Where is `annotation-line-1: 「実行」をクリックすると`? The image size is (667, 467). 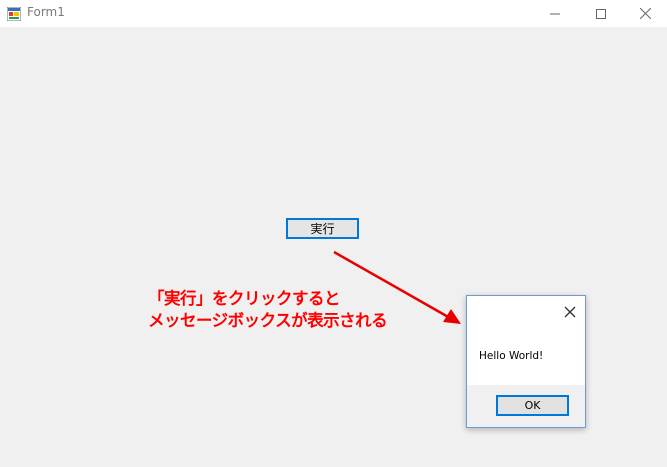
annotation-line-1: 「実行」をクリックすると is located at coordinates (244, 298).